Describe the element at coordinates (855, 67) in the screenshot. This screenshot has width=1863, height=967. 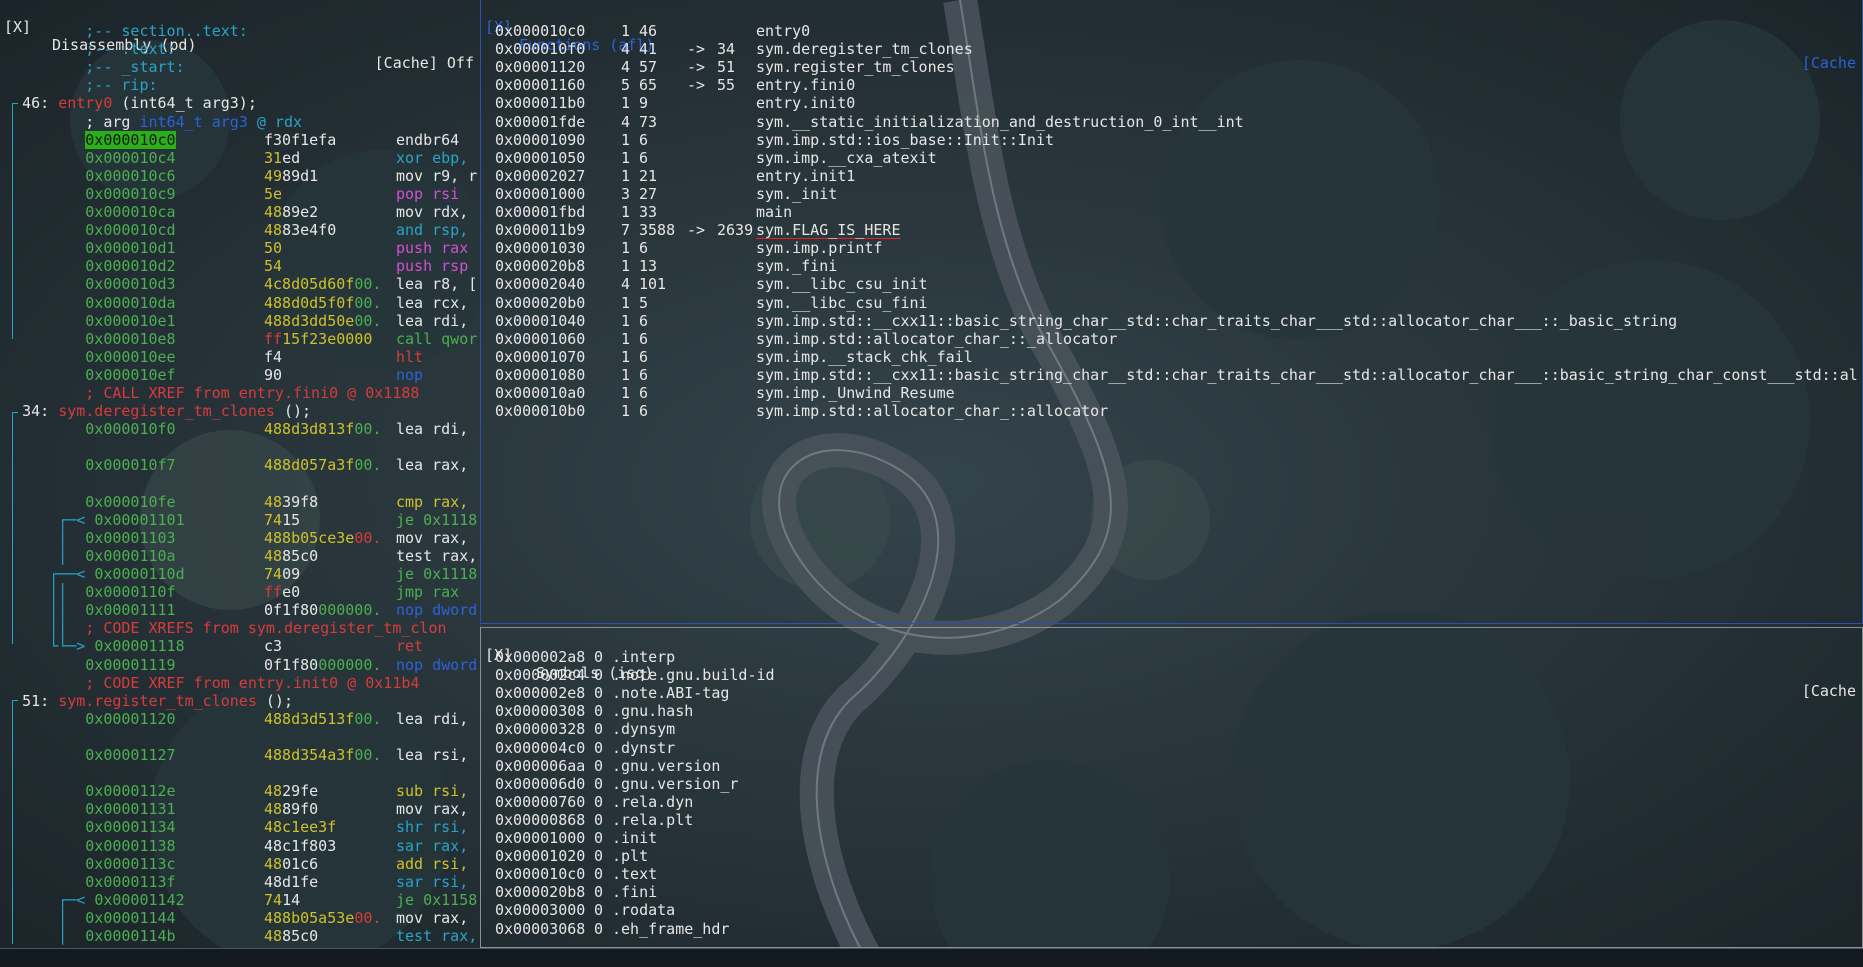
I see `function-name: sym.register_tm_clones` at that location.